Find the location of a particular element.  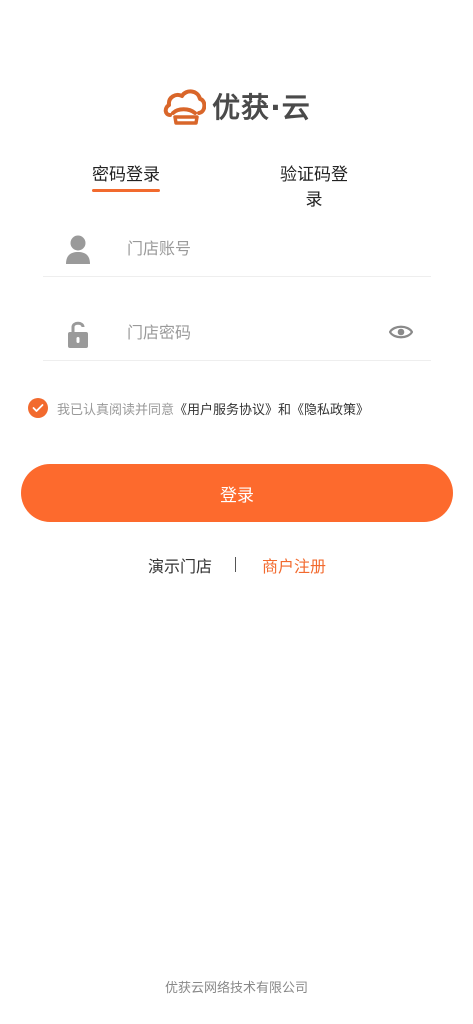

bottom-links: 演示门店 商户注册 is located at coordinates (236, 565).